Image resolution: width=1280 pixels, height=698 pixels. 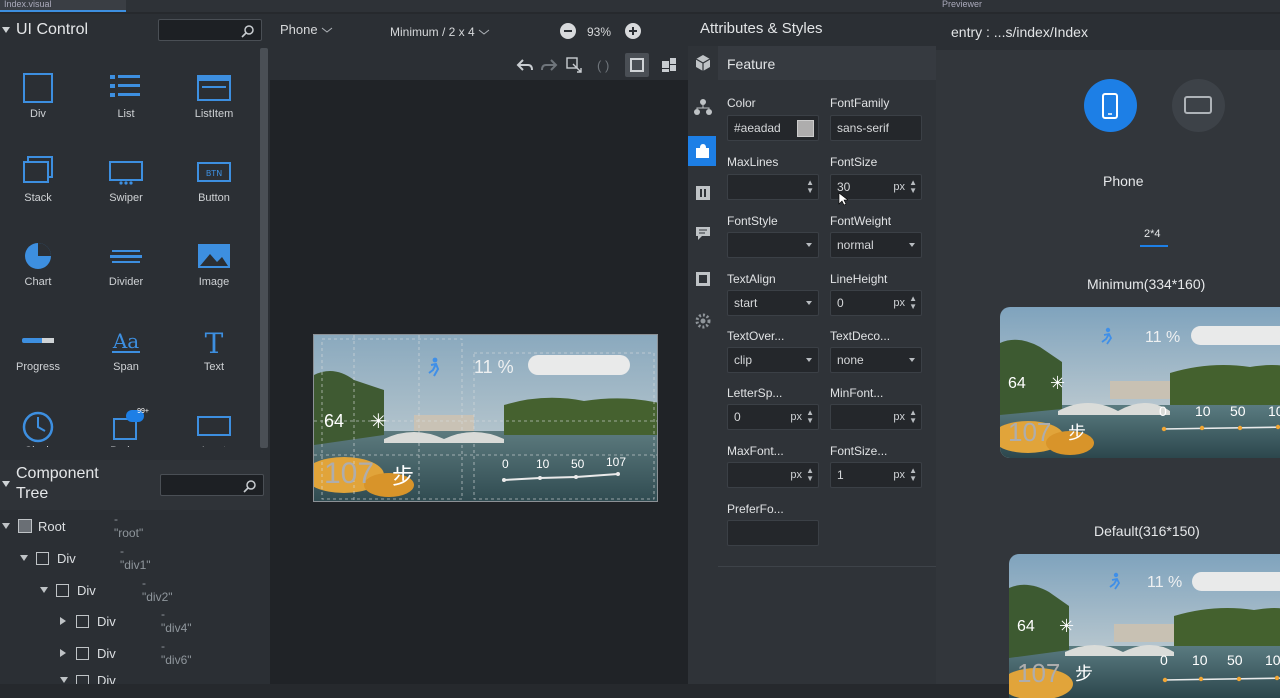 I want to click on palette-item-input: Input, so click(x=214, y=427).